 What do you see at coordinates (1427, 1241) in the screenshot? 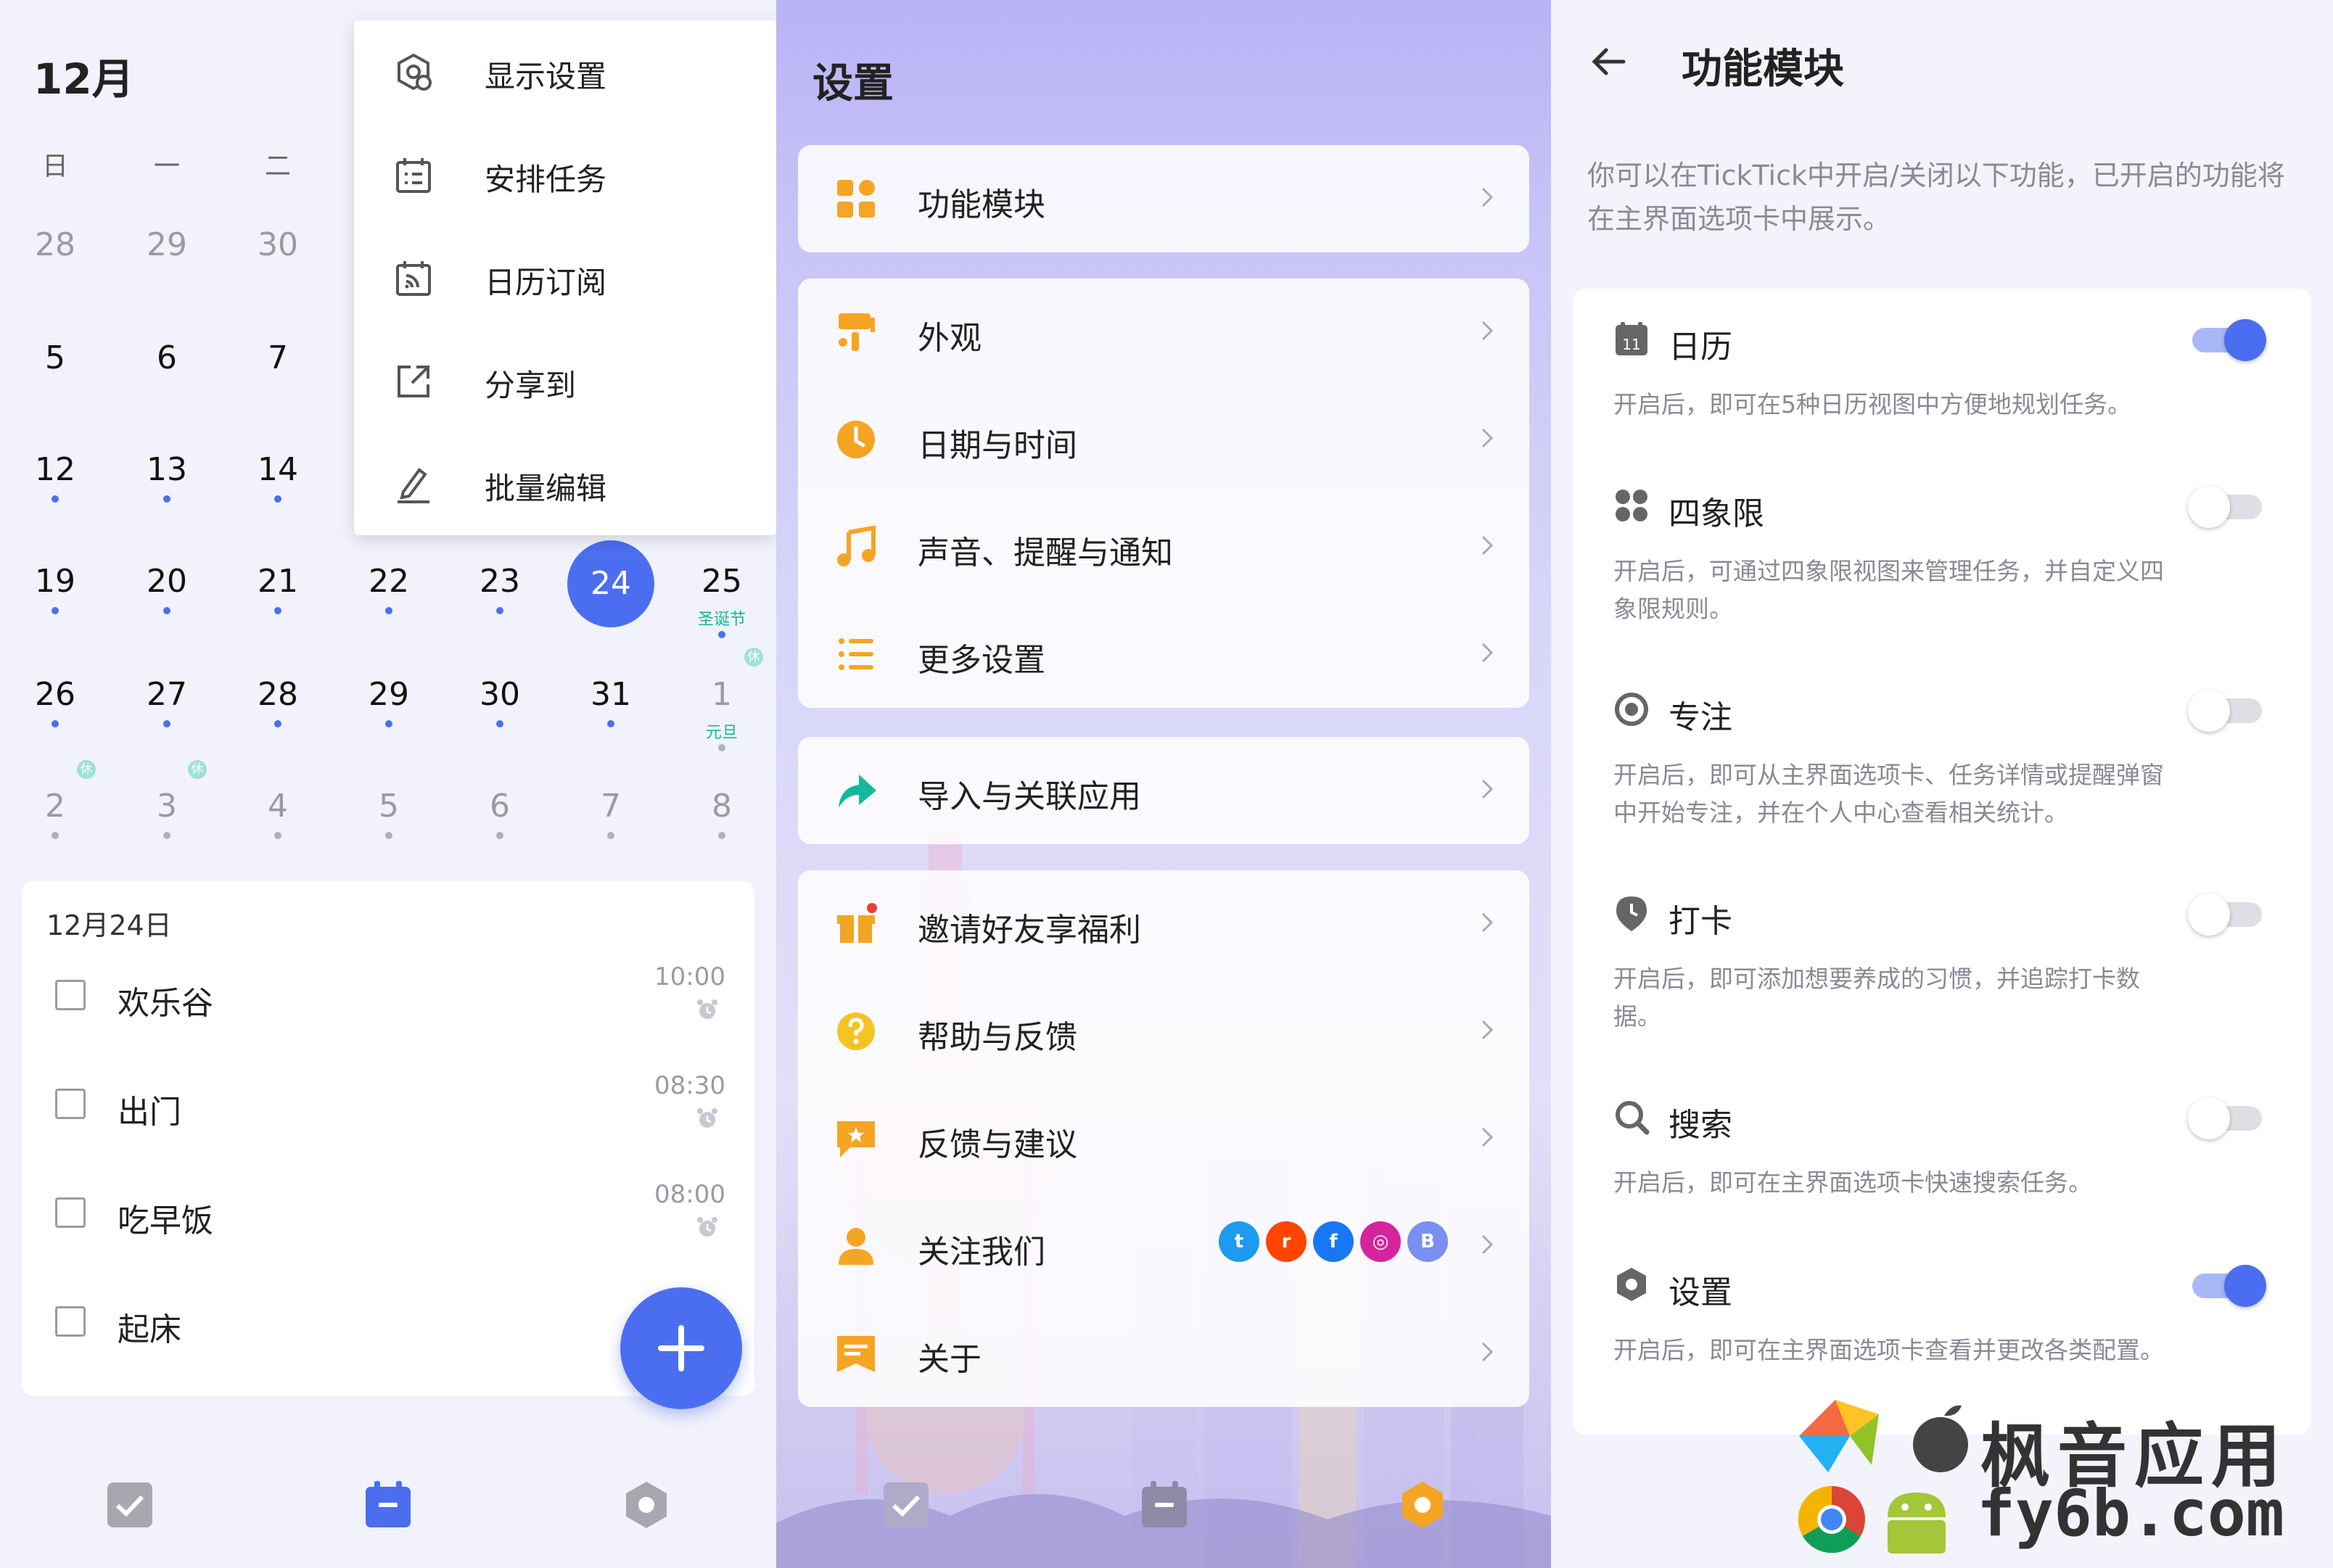
I see `weibo-icon: B` at bounding box center [1427, 1241].